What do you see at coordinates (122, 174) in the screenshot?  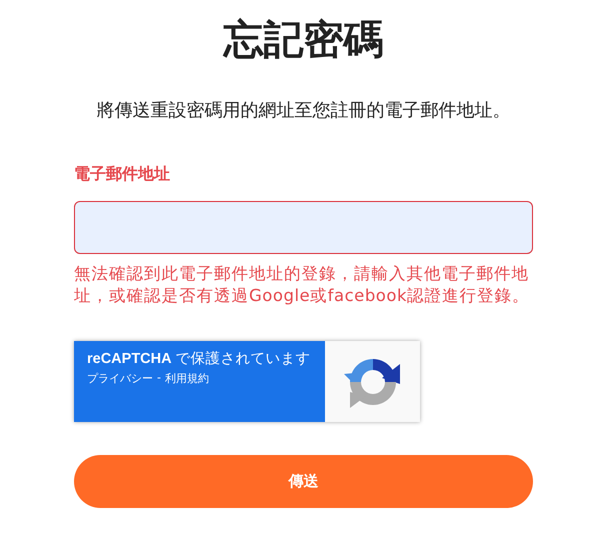 I see `field-label: 電子郵件地址` at bounding box center [122, 174].